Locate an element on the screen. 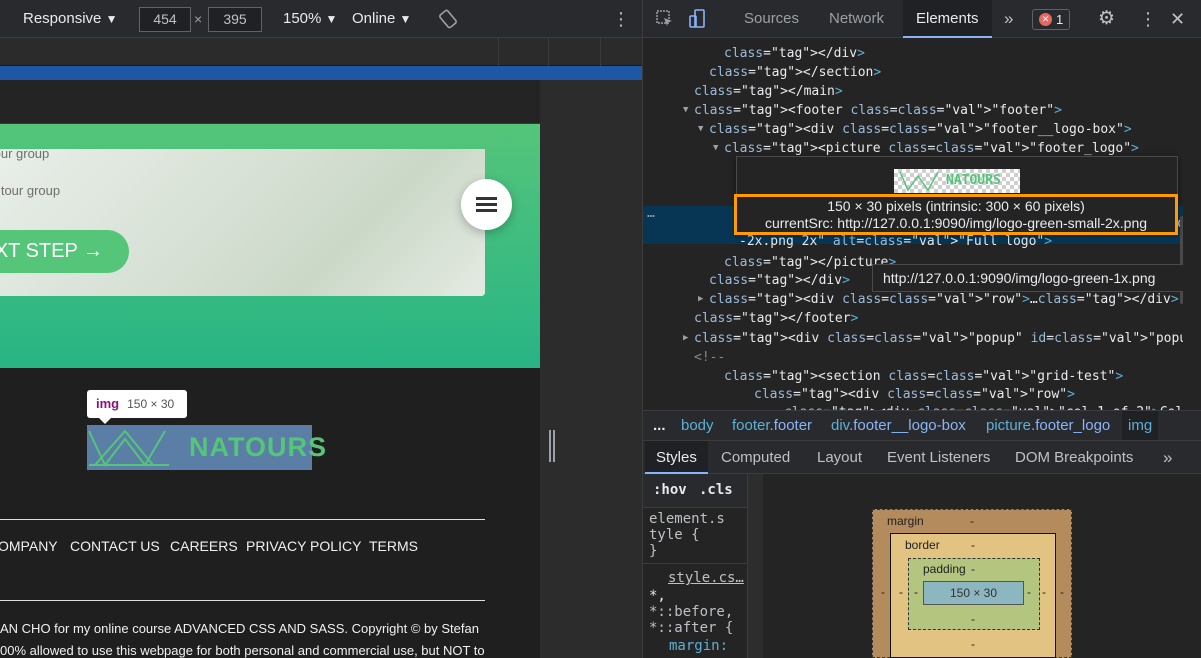 This screenshot has width=1201, height=658. tab-styles: Styles is located at coordinates (676, 457).